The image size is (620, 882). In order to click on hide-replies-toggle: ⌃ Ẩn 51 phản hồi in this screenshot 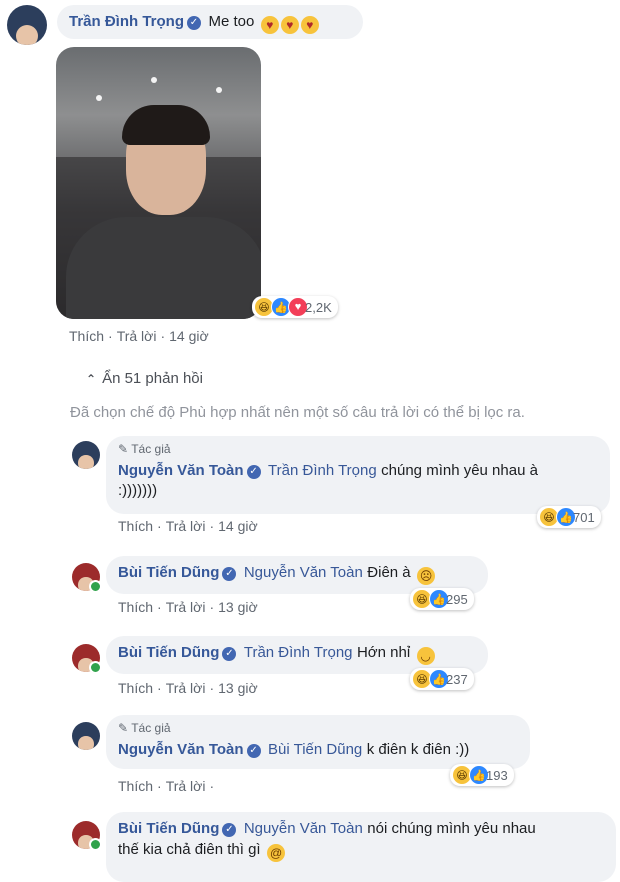, I will do `click(144, 378)`.